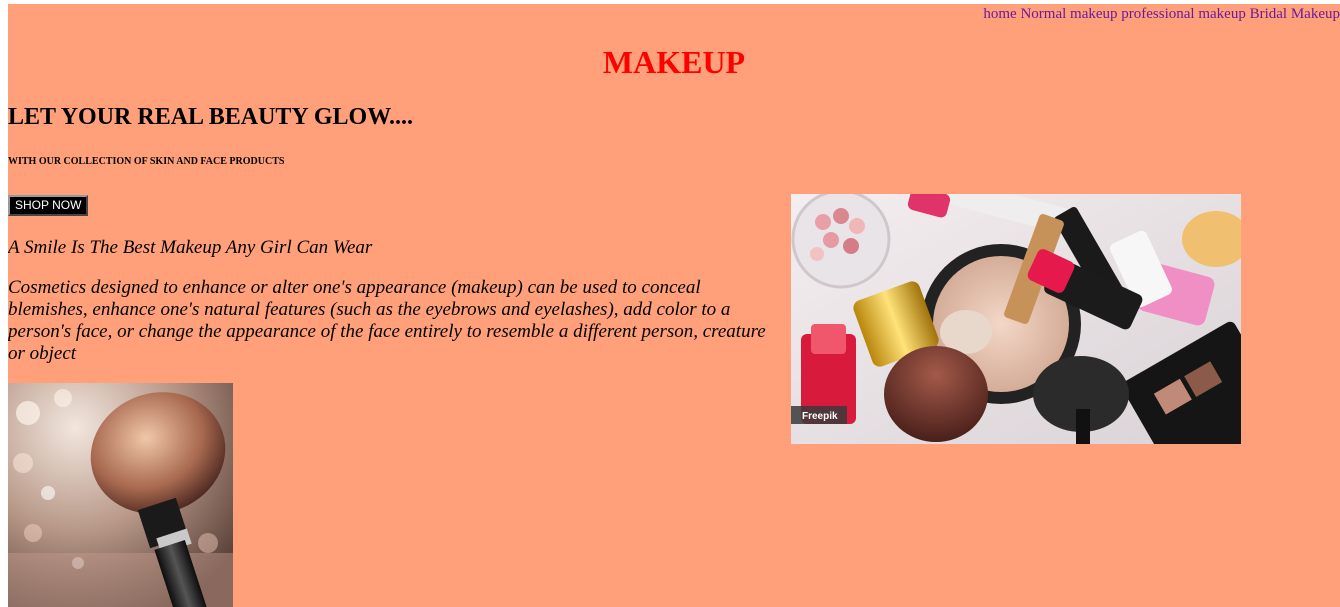 This screenshot has height=607, width=1340. Describe the element at coordinates (48, 205) in the screenshot. I see `shop-now-button: SHOP NOW` at that location.